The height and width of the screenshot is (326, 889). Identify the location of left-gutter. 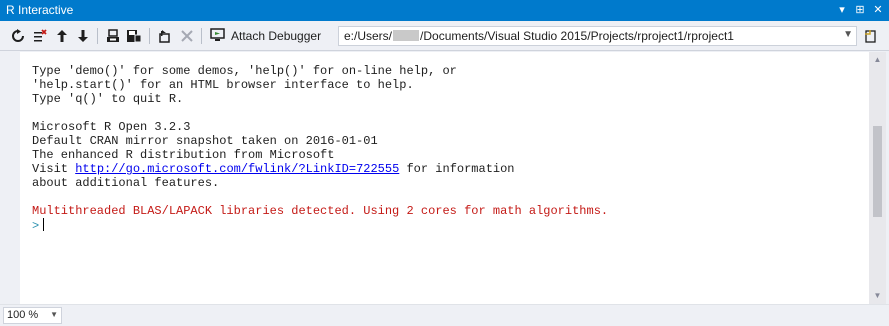
(10, 178).